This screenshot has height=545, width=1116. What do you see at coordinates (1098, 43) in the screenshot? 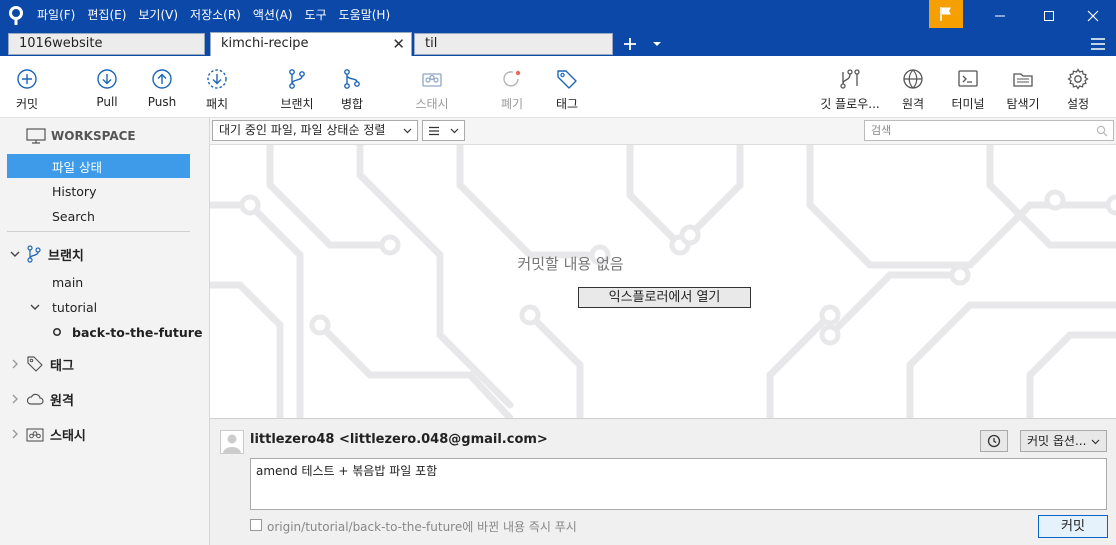
I see `hamburger-menu-button` at bounding box center [1098, 43].